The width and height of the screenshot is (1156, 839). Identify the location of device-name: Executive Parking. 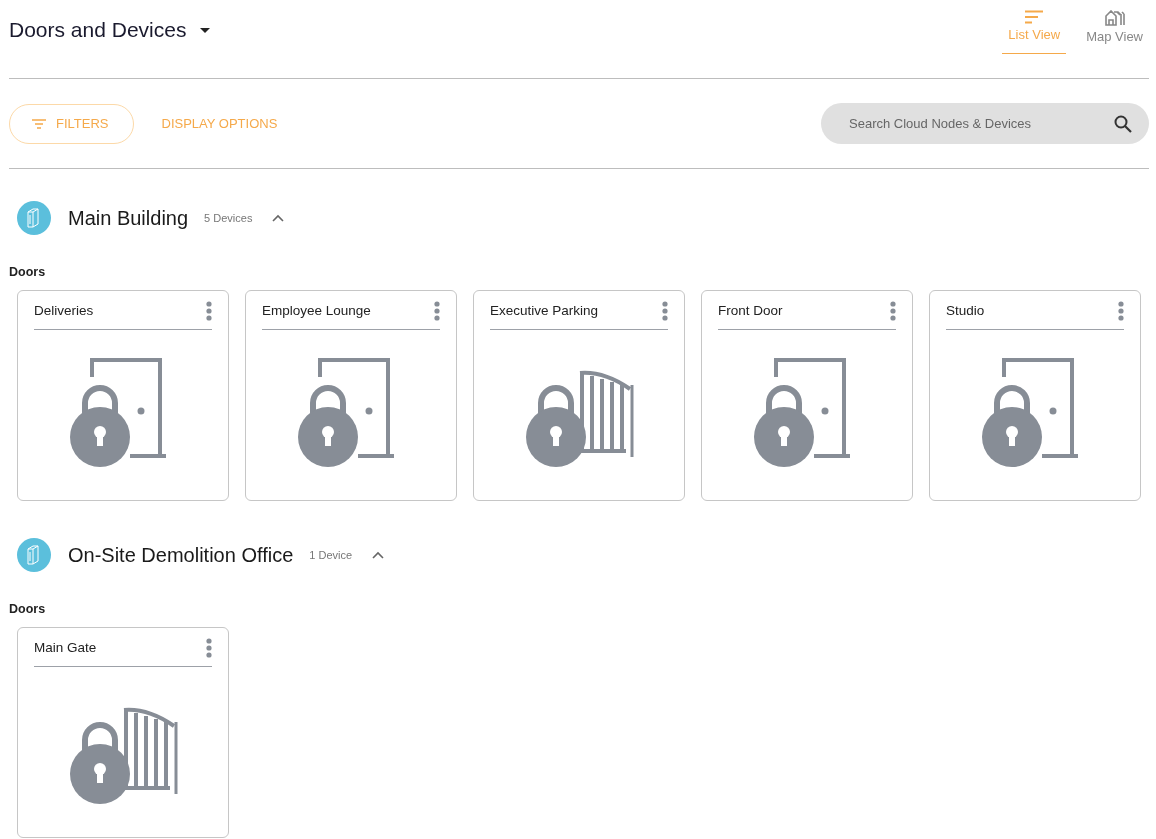
(544, 310).